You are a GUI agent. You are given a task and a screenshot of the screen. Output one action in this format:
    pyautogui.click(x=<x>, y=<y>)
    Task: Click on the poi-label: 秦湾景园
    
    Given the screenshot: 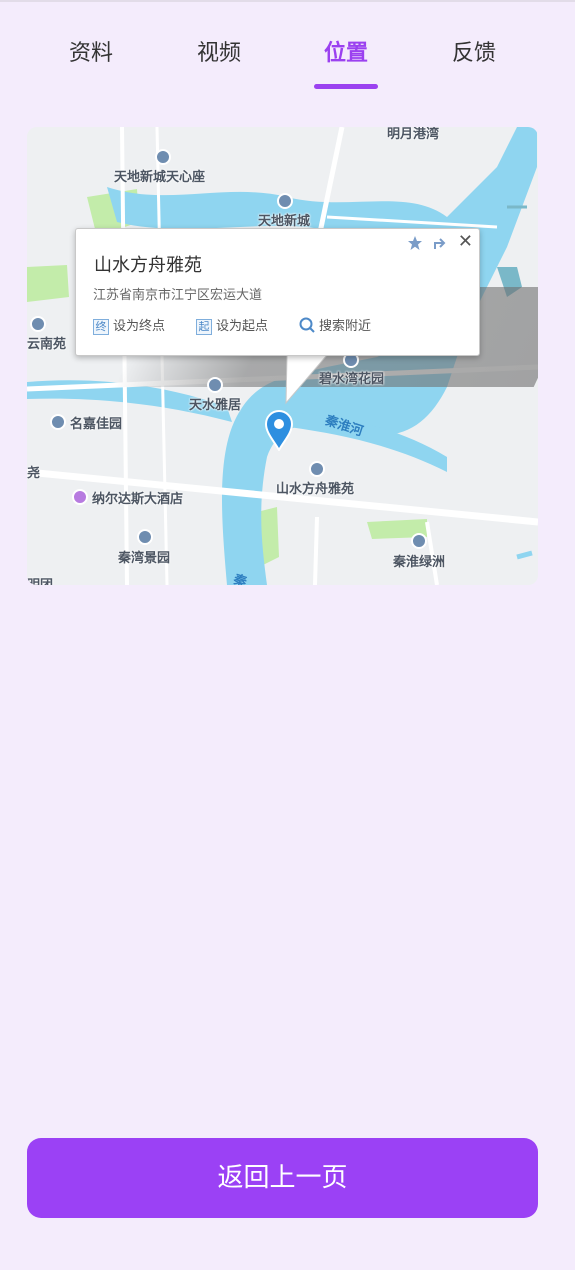 What is the action you would take?
    pyautogui.click(x=144, y=558)
    